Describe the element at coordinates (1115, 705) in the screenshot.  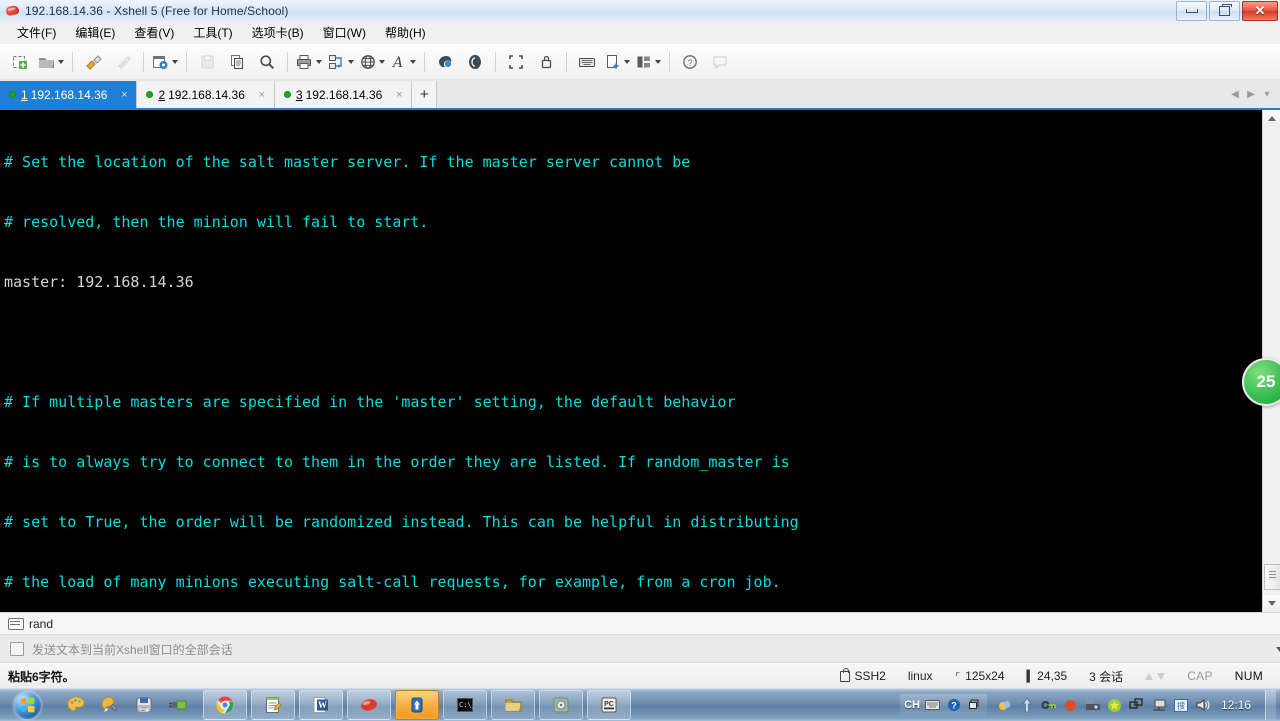
I see `shield-icon` at that location.